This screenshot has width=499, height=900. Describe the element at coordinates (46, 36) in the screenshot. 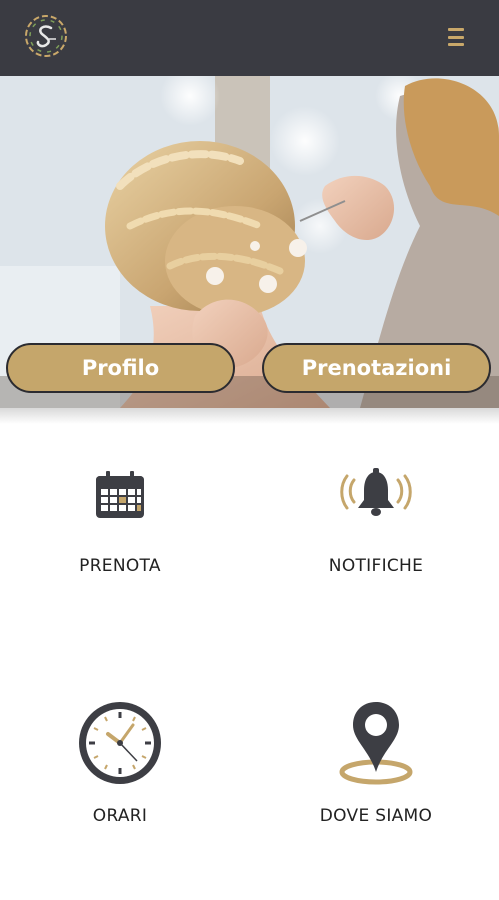

I see `salon-logo-icon` at that location.